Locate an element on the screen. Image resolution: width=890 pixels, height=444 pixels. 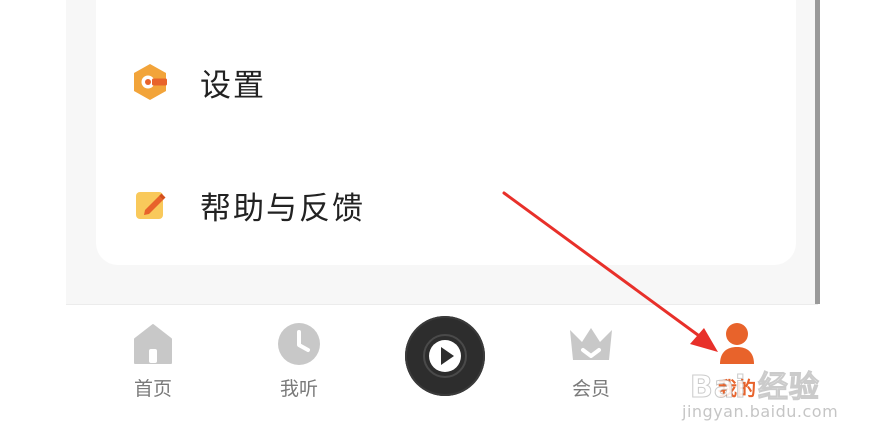
menu-item-label: 帮助与反馈 is located at coordinates (282, 208).